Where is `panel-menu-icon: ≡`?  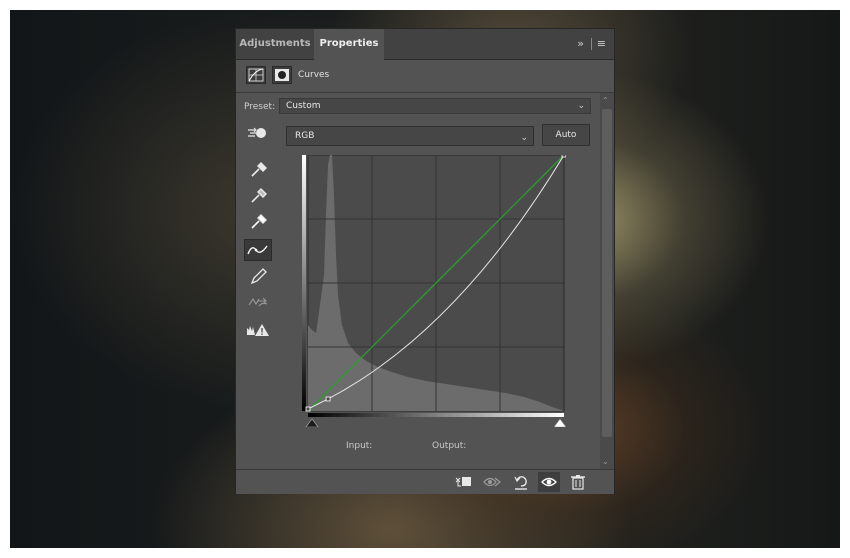 panel-menu-icon: ≡ is located at coordinates (601, 43).